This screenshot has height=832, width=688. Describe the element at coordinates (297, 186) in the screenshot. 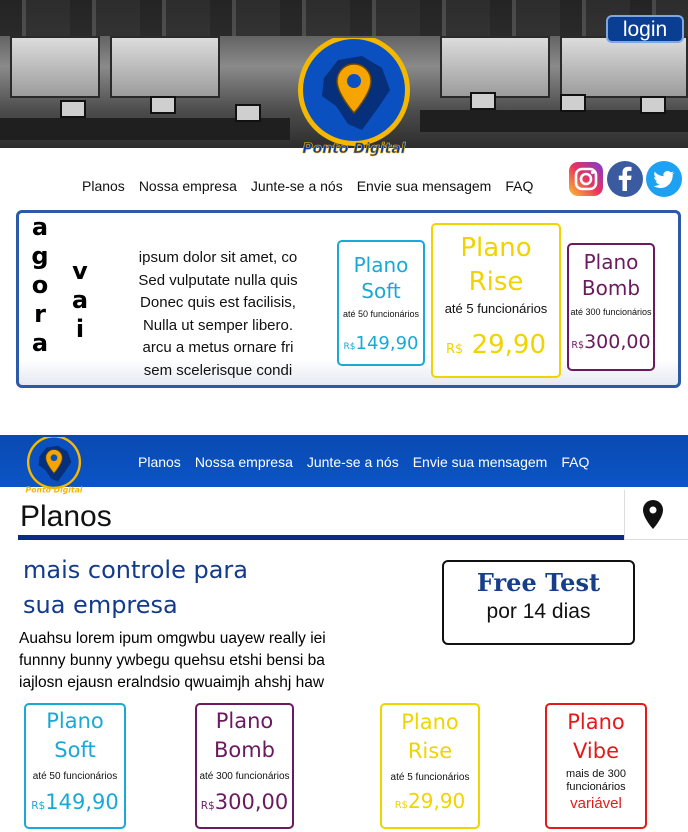

I see `nav-item-junte-se: Junte-se a nós` at that location.